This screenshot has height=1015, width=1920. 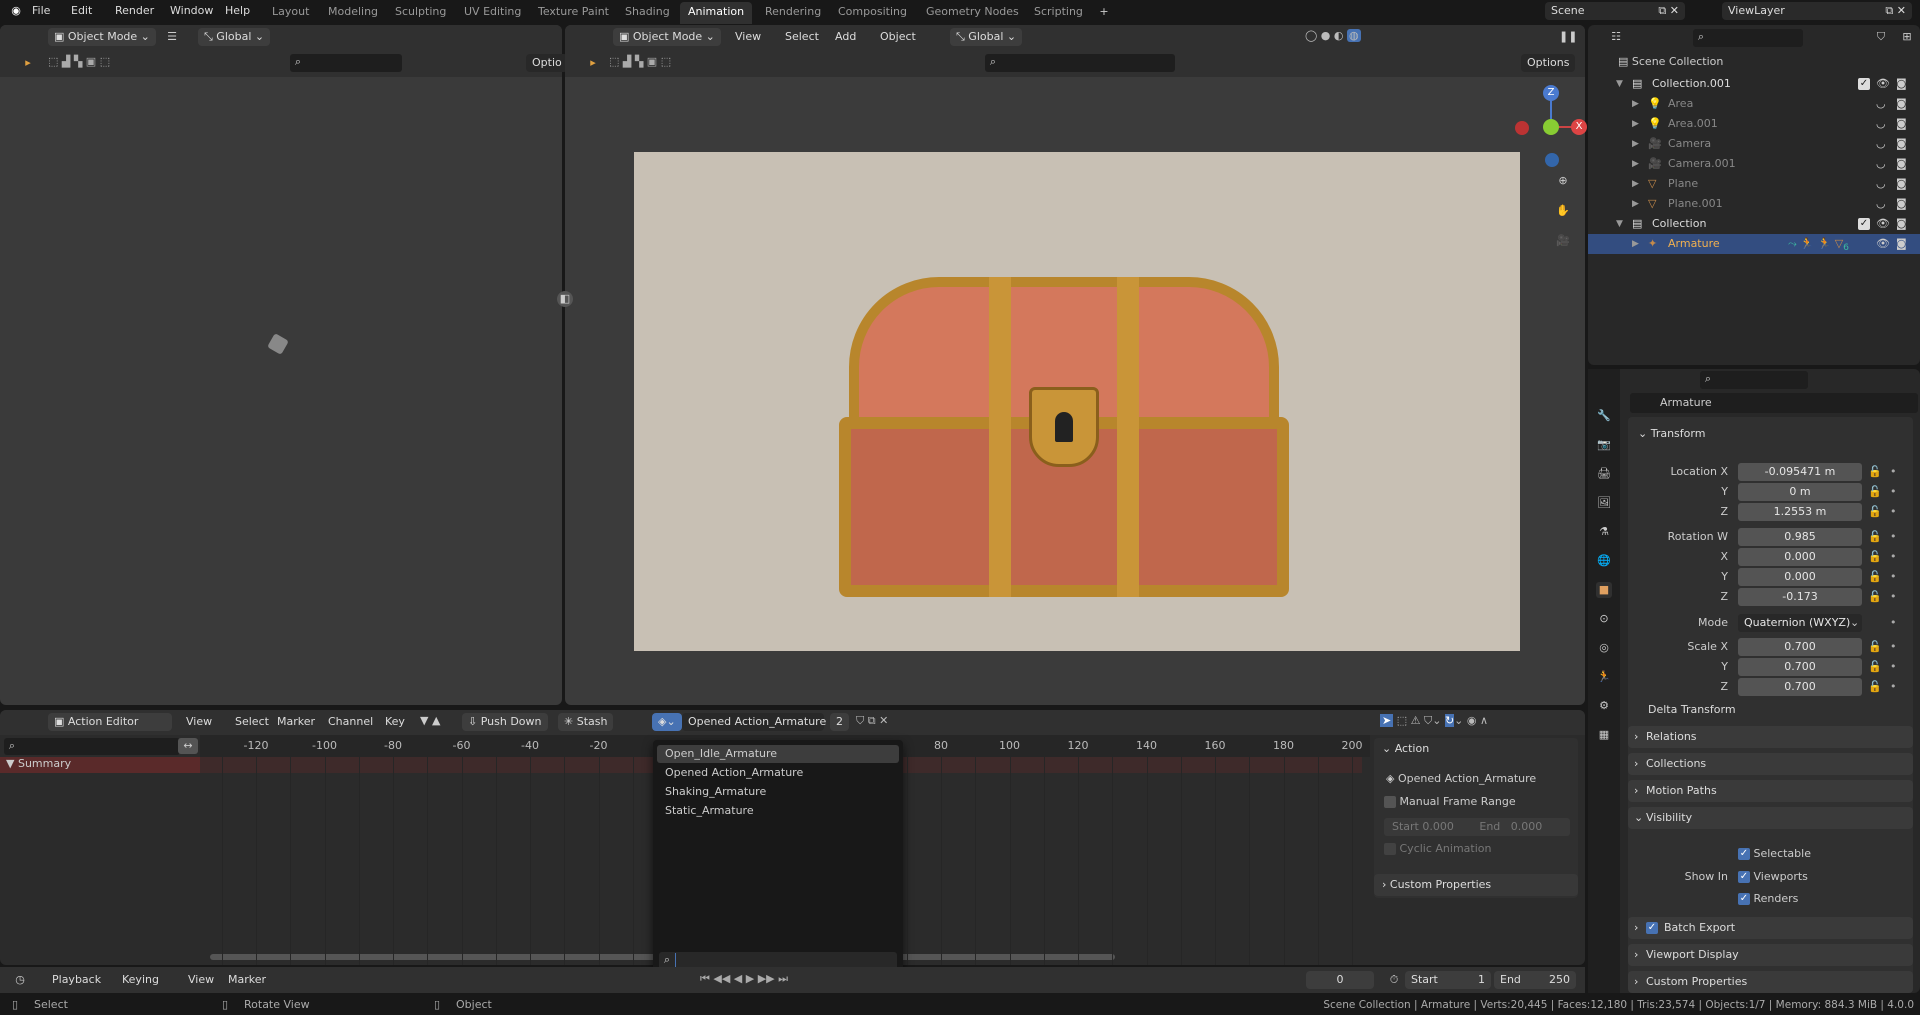 I want to click on workspace-tab-sculpting: Sculpting, so click(x=420, y=13).